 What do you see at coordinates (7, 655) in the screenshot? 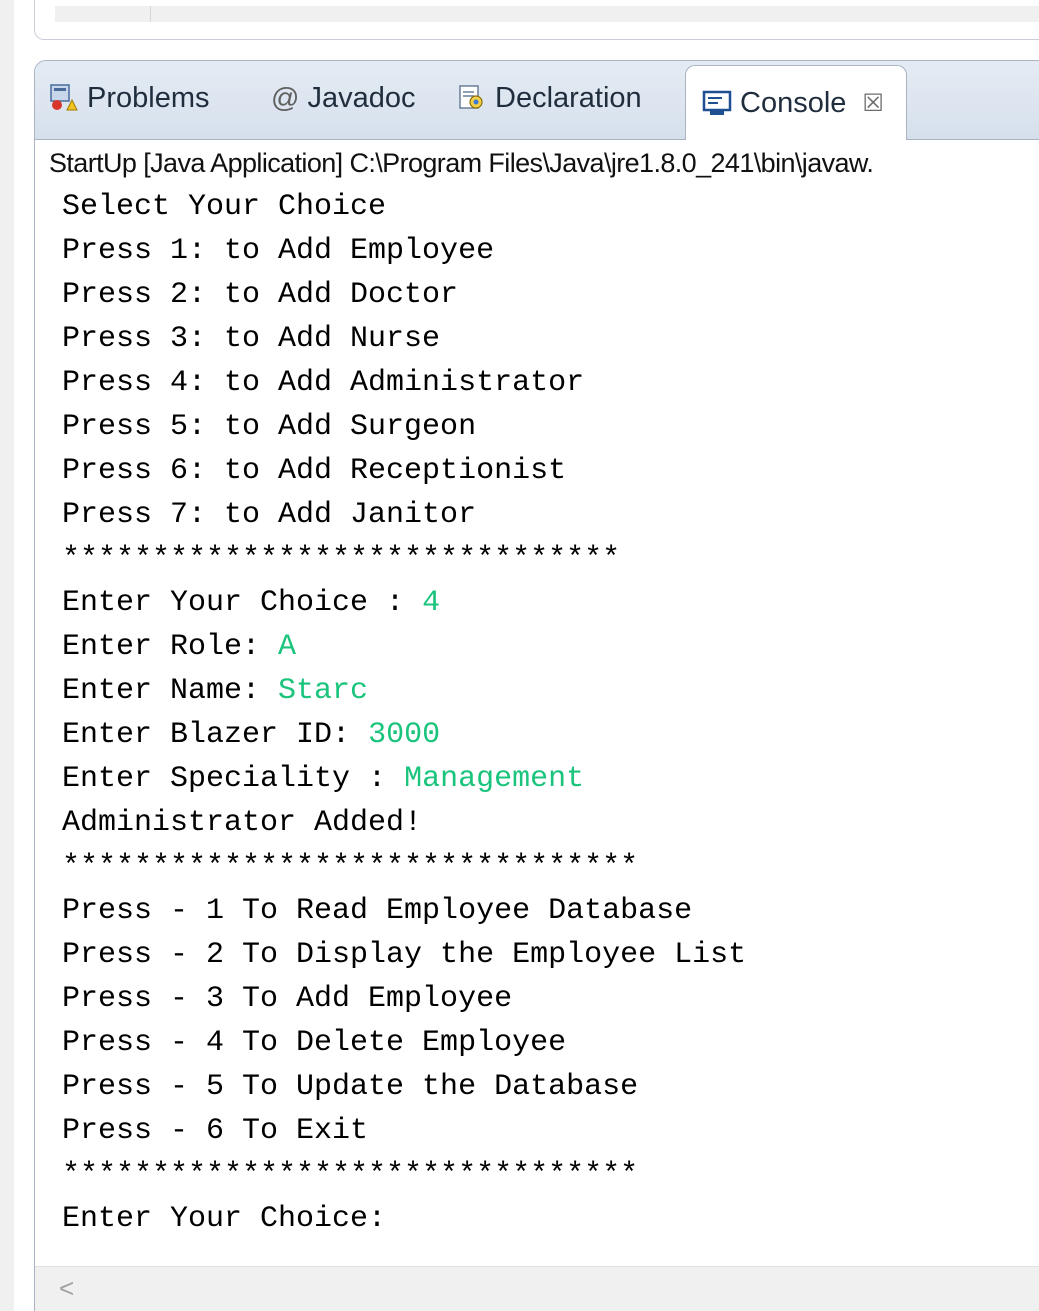
I see `left-gutter` at bounding box center [7, 655].